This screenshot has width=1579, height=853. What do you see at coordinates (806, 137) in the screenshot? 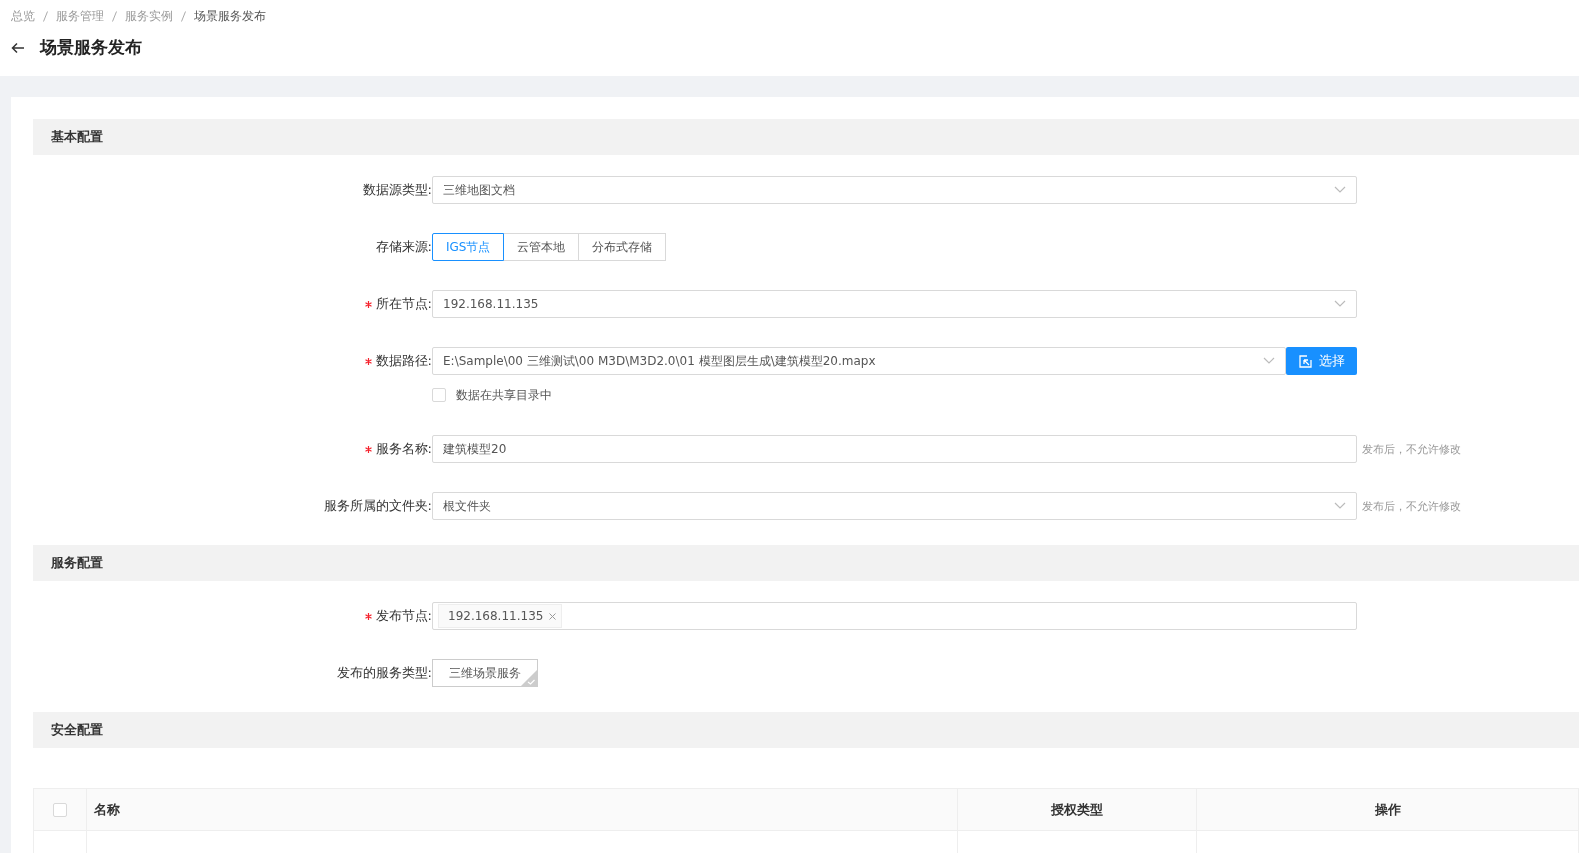
I see `section-header: 基本配置` at bounding box center [806, 137].